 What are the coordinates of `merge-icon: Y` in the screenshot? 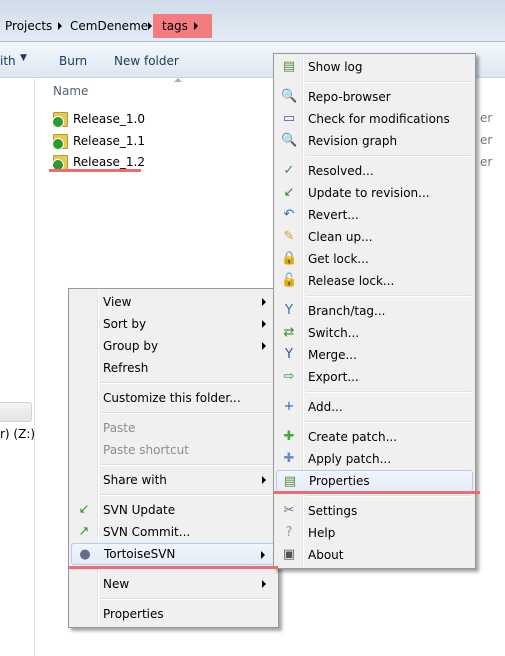 It's located at (289, 354).